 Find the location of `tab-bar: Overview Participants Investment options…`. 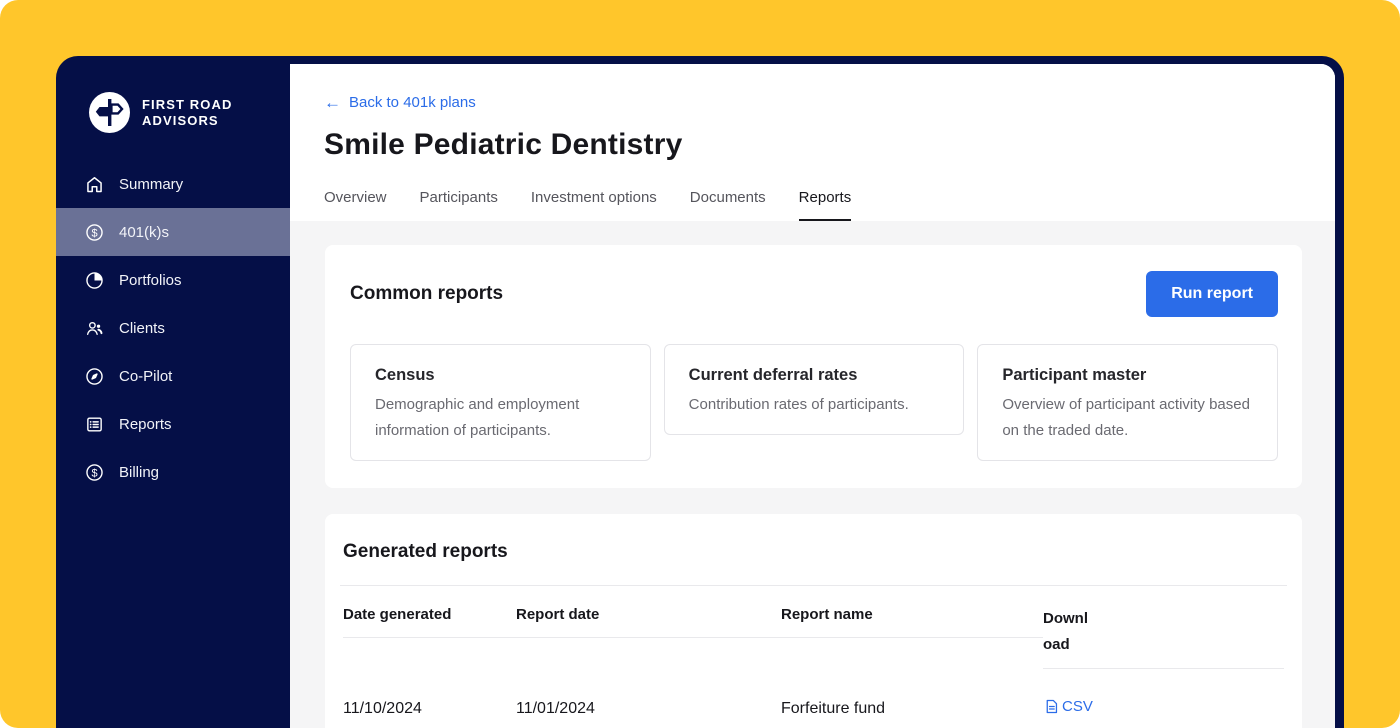

tab-bar: Overview Participants Investment options… is located at coordinates (812, 205).